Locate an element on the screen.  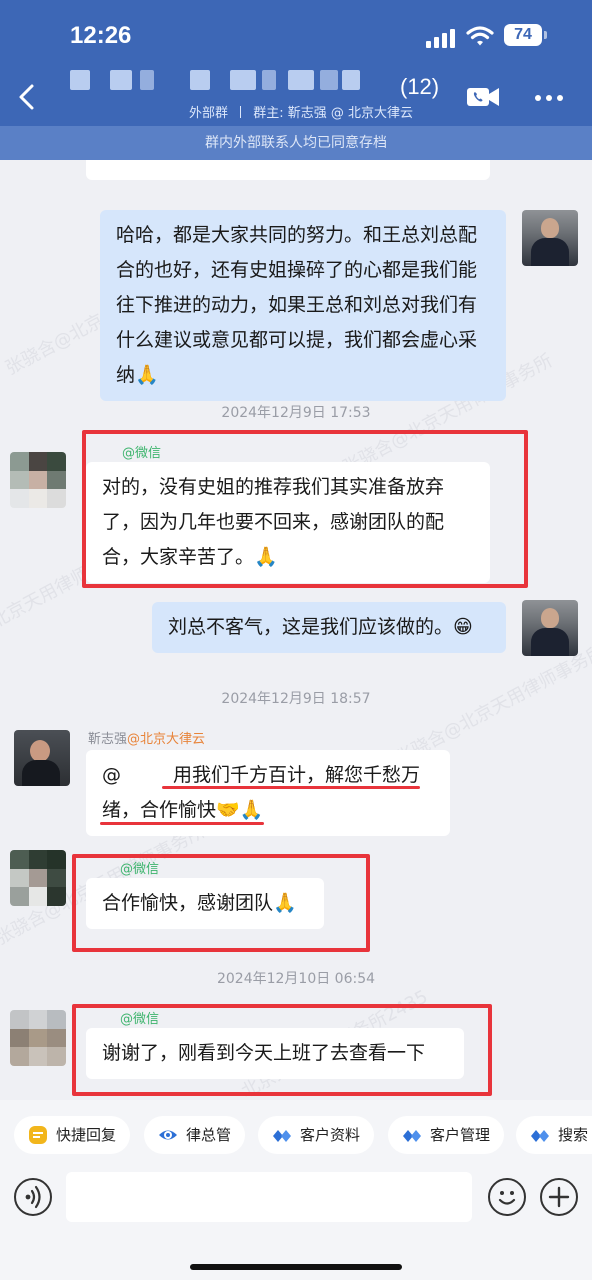
quick-reply-button: 快捷回复 is located at coordinates (72, 1135).